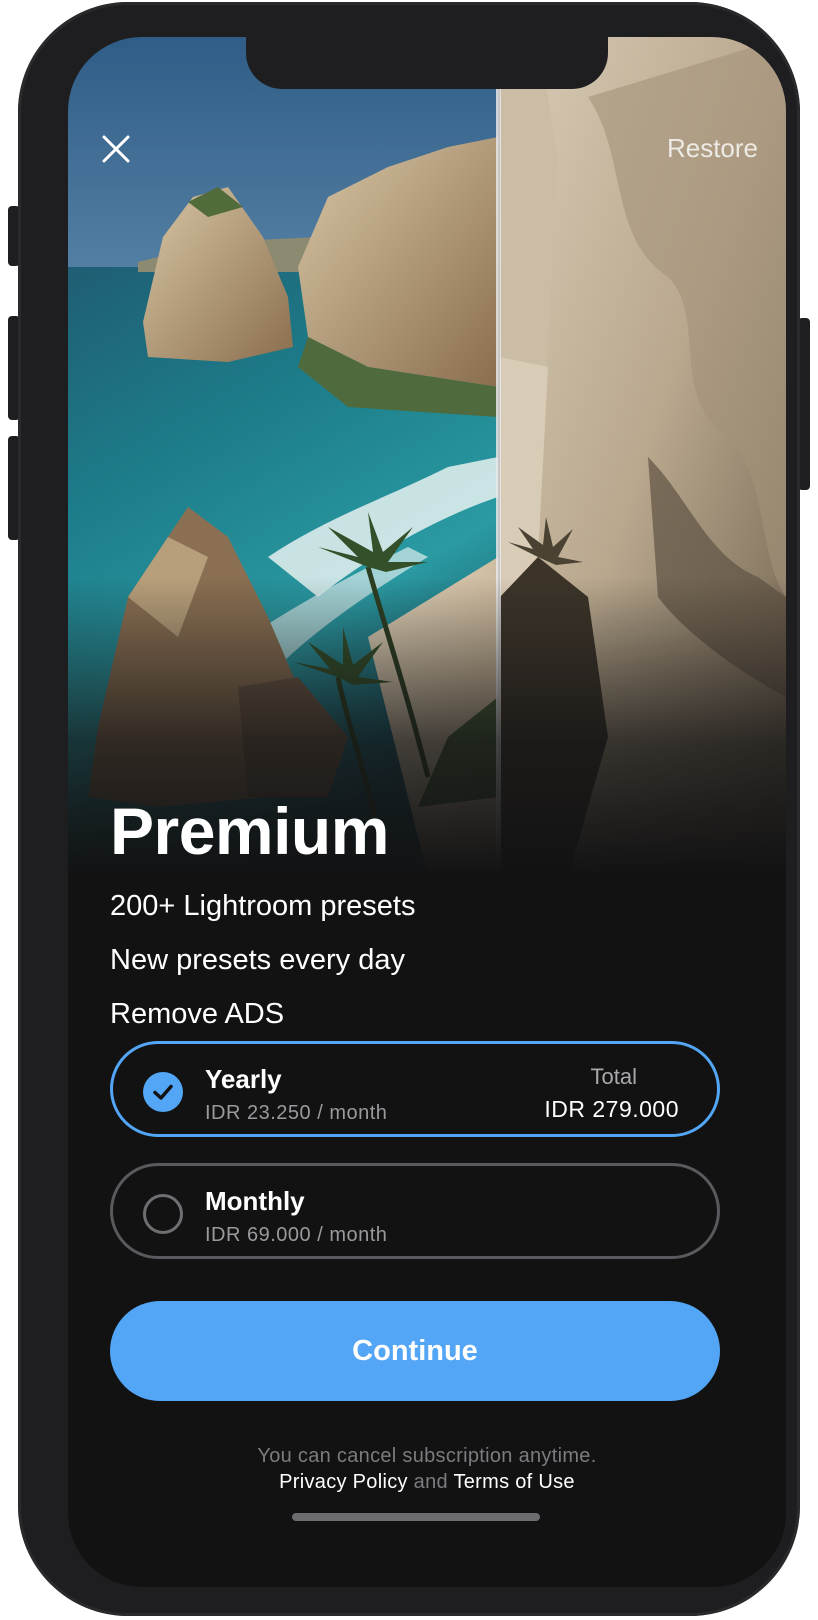 This screenshot has width=818, height=1620. I want to click on home-indicator, so click(416, 1517).